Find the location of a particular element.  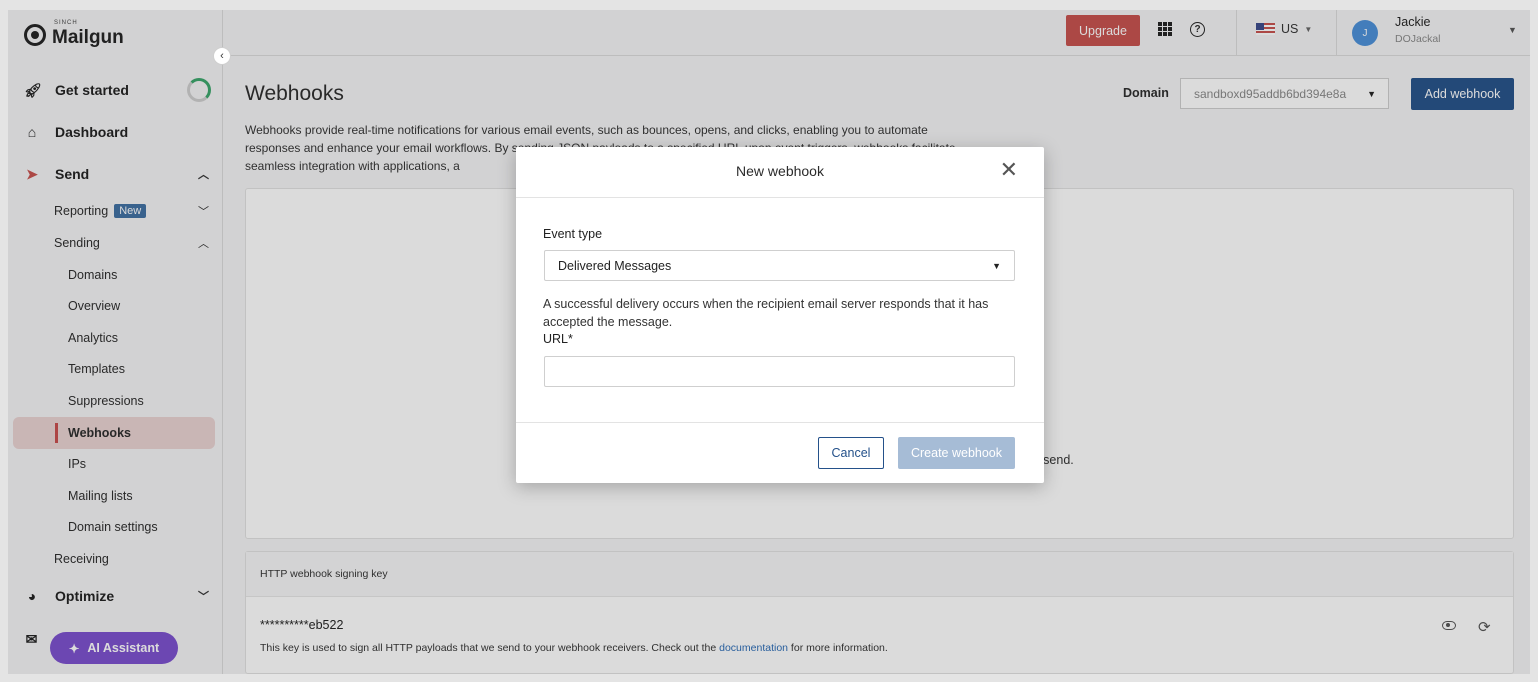

close-icon: ✕ is located at coordinates (1009, 170).